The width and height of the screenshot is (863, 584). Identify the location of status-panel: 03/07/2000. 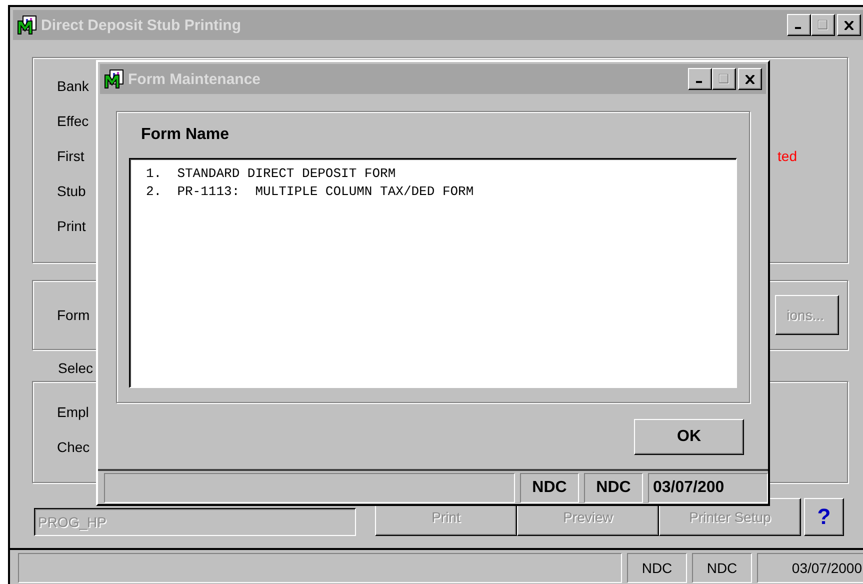
(810, 568).